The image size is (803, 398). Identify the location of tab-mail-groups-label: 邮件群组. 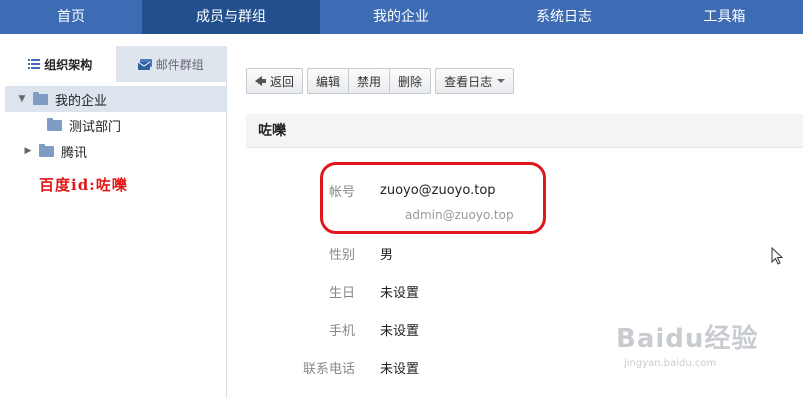
(179, 64).